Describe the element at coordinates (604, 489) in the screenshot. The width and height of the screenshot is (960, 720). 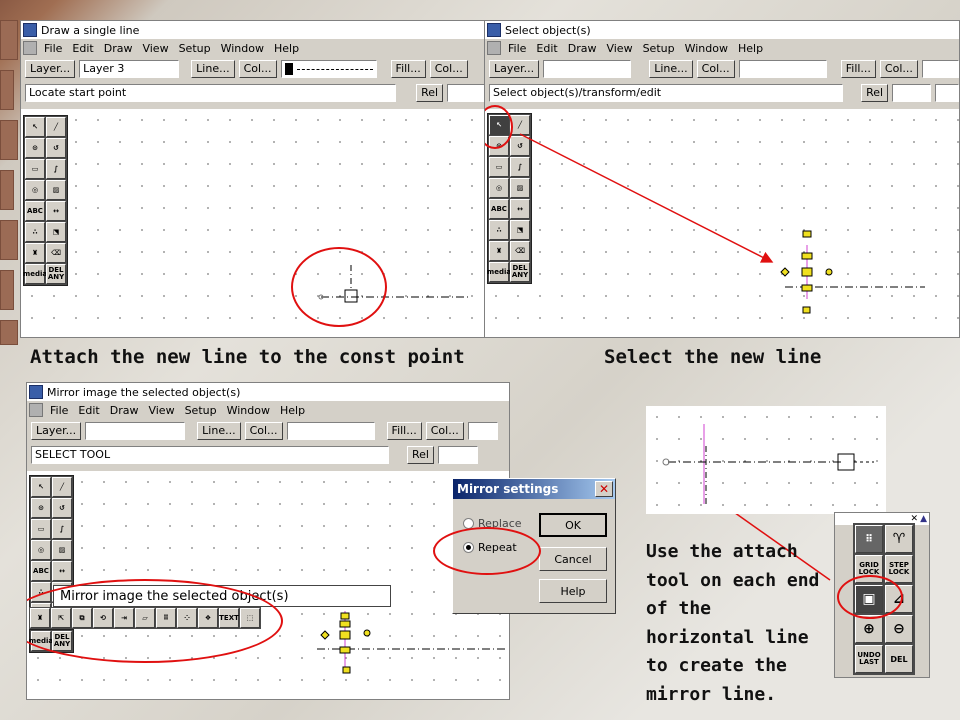
I see `close-icon: ✕` at that location.